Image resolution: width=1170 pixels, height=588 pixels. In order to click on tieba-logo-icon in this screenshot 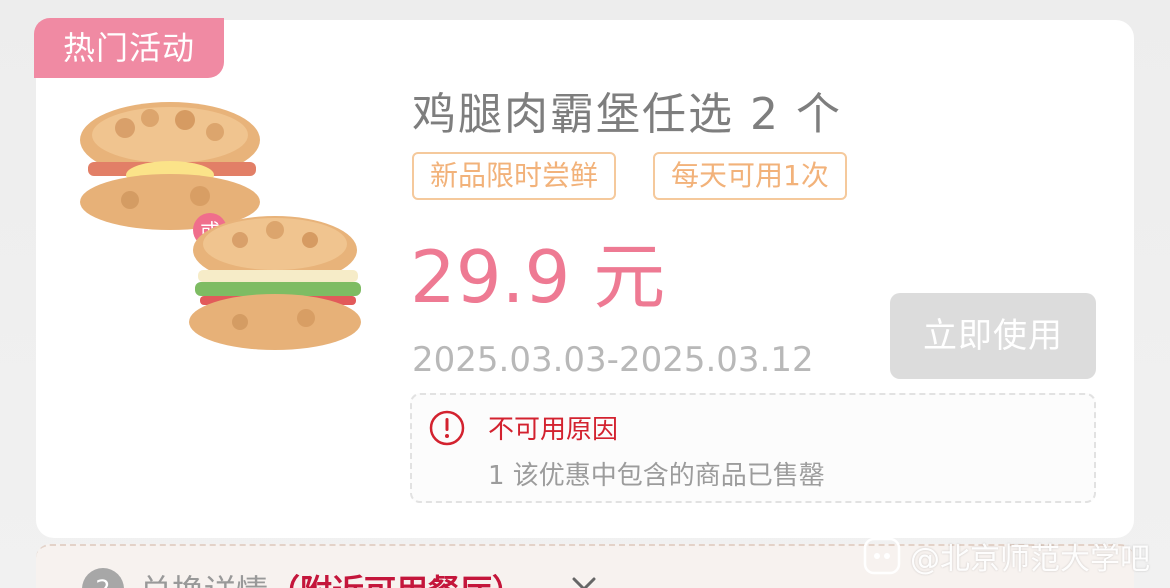, I will do `click(882, 556)`.